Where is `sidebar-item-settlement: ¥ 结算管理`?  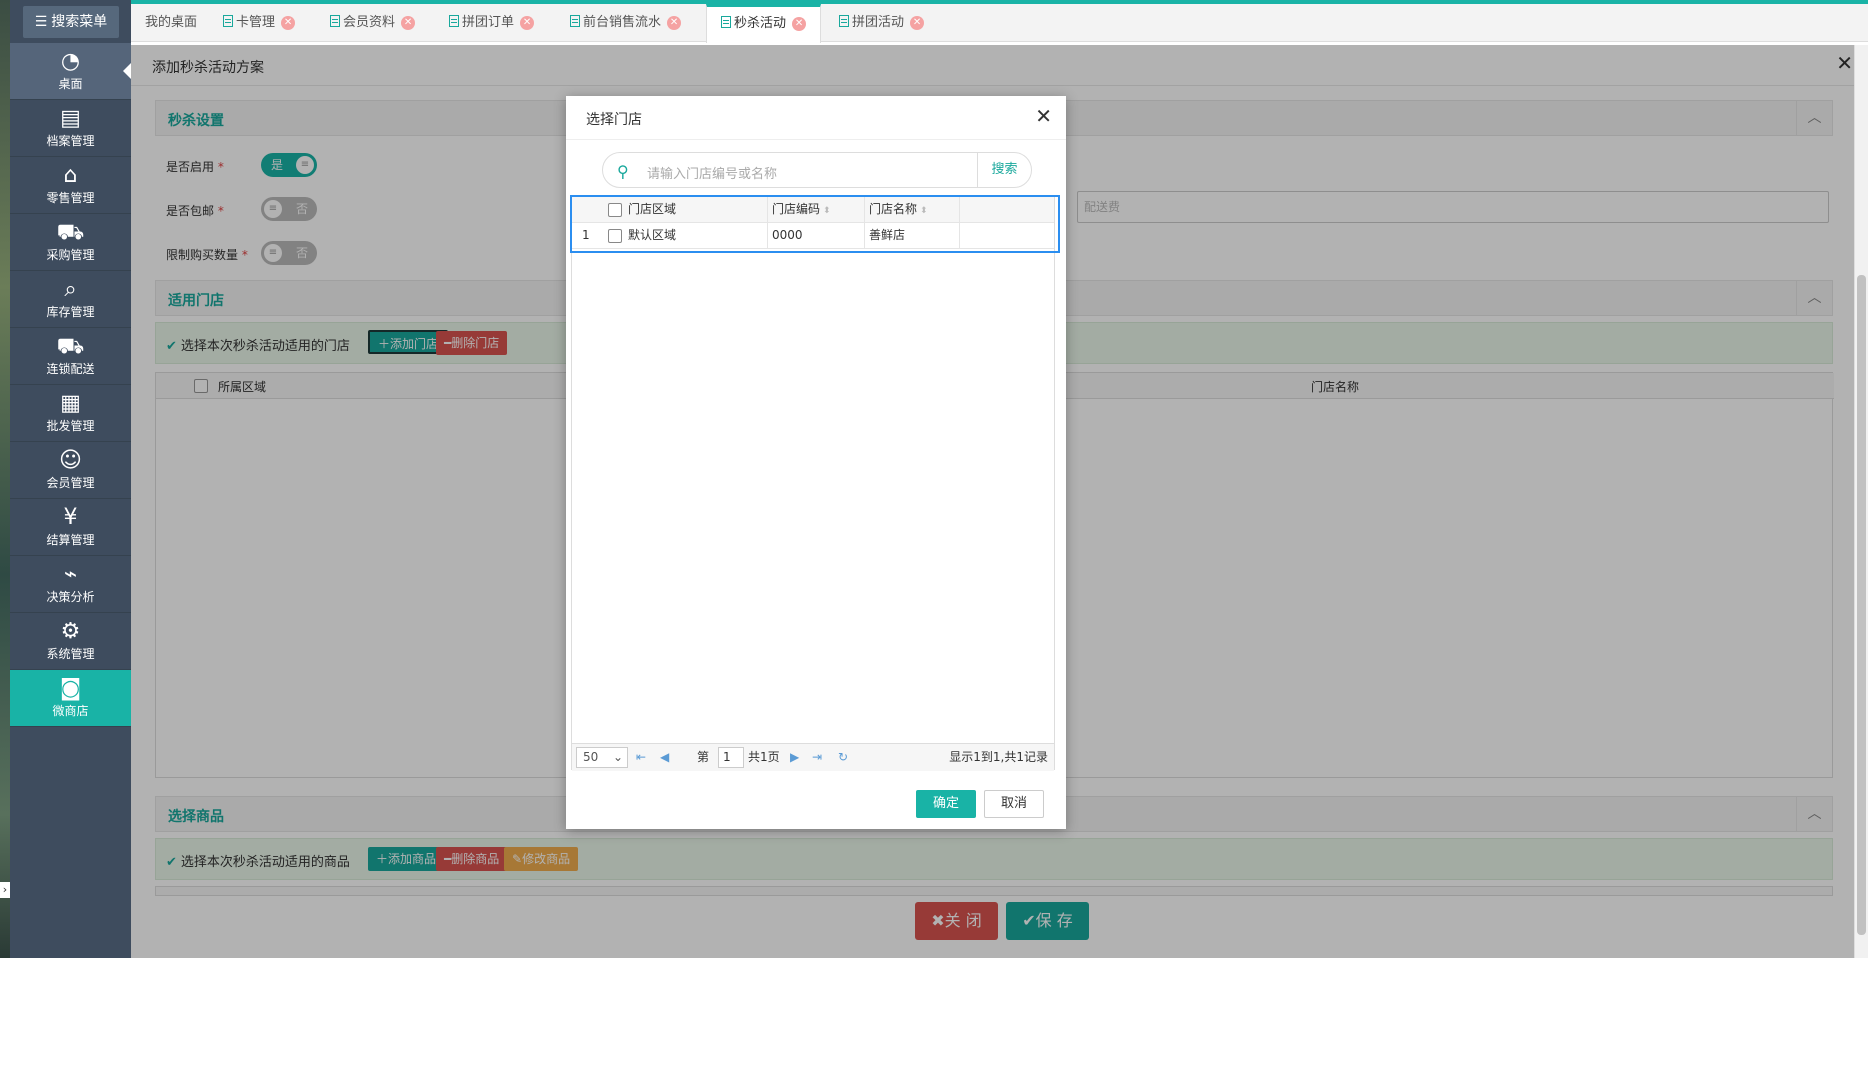
sidebar-item-settlement: ¥ 结算管理 is located at coordinates (70, 527).